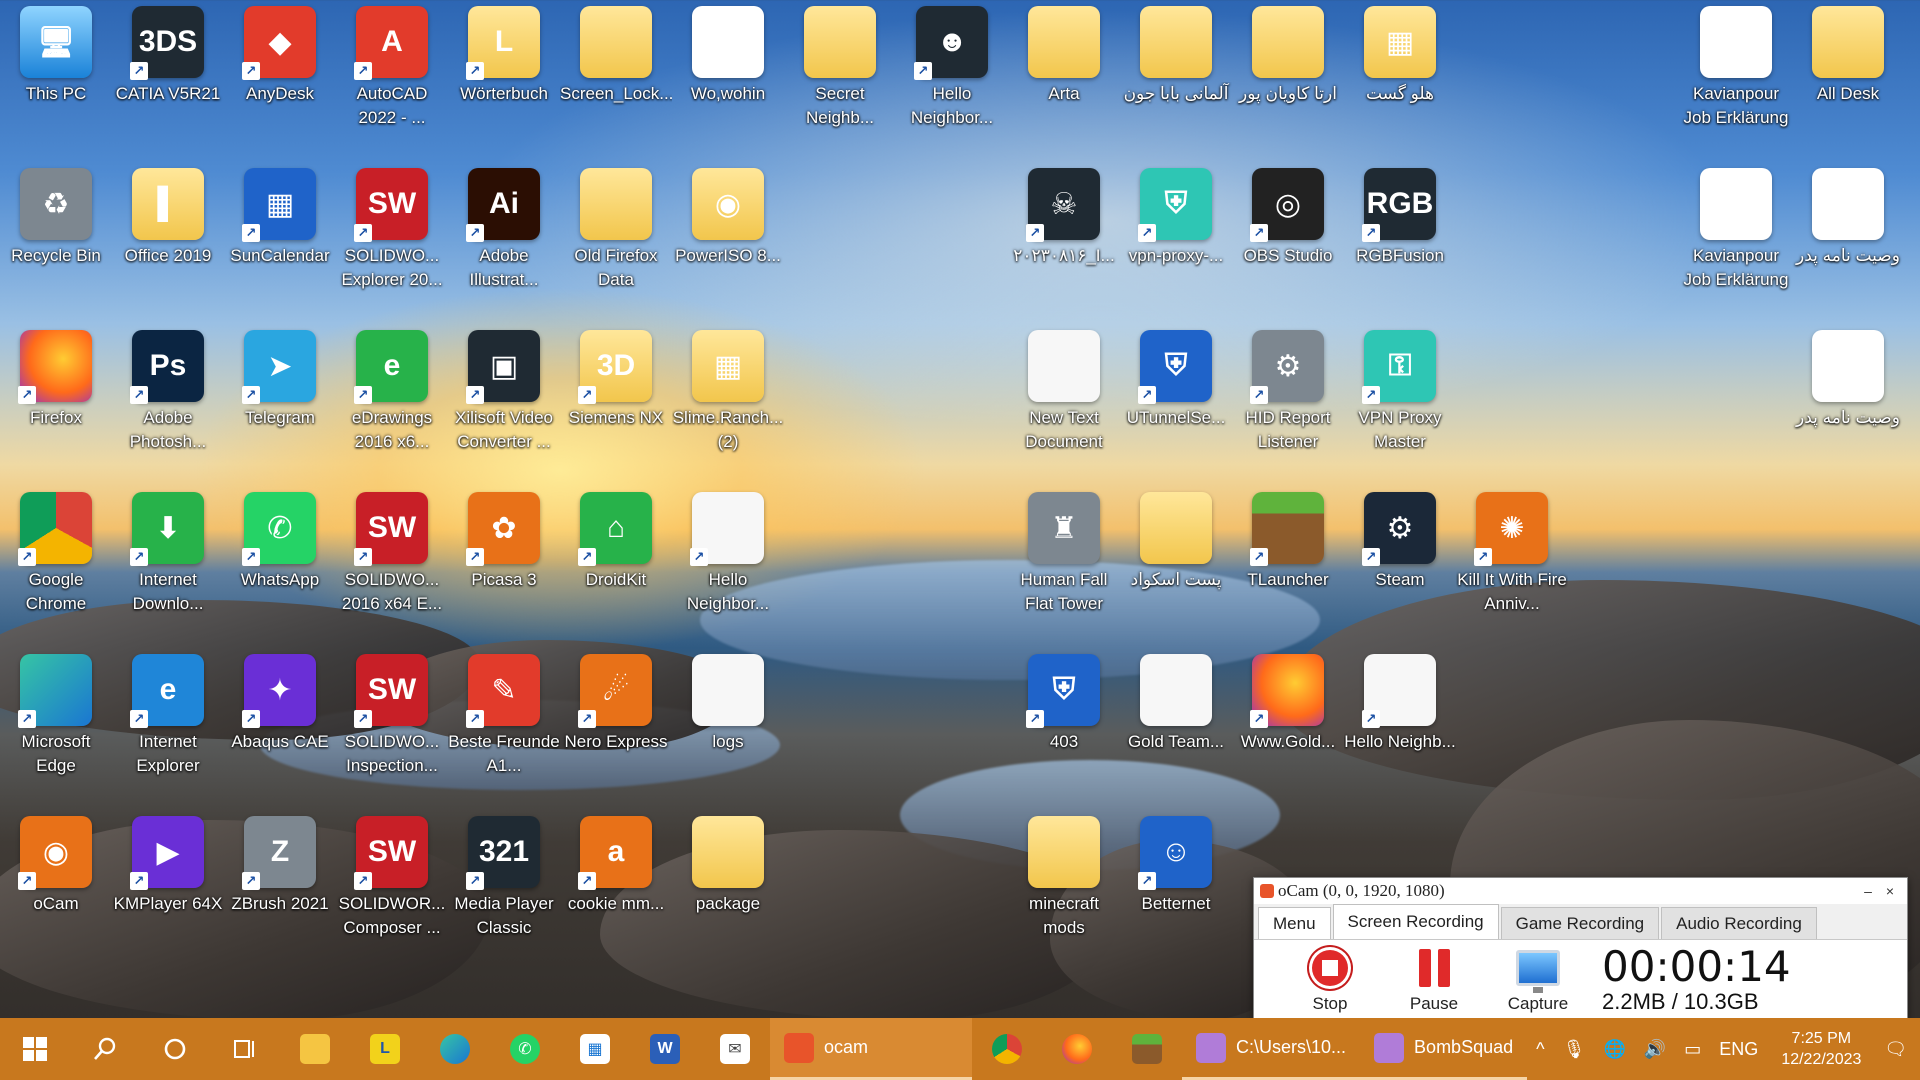 The height and width of the screenshot is (1080, 1920). What do you see at coordinates (1400, 74) in the screenshot?
I see `desktop-icon: ▦ هلو گست` at bounding box center [1400, 74].